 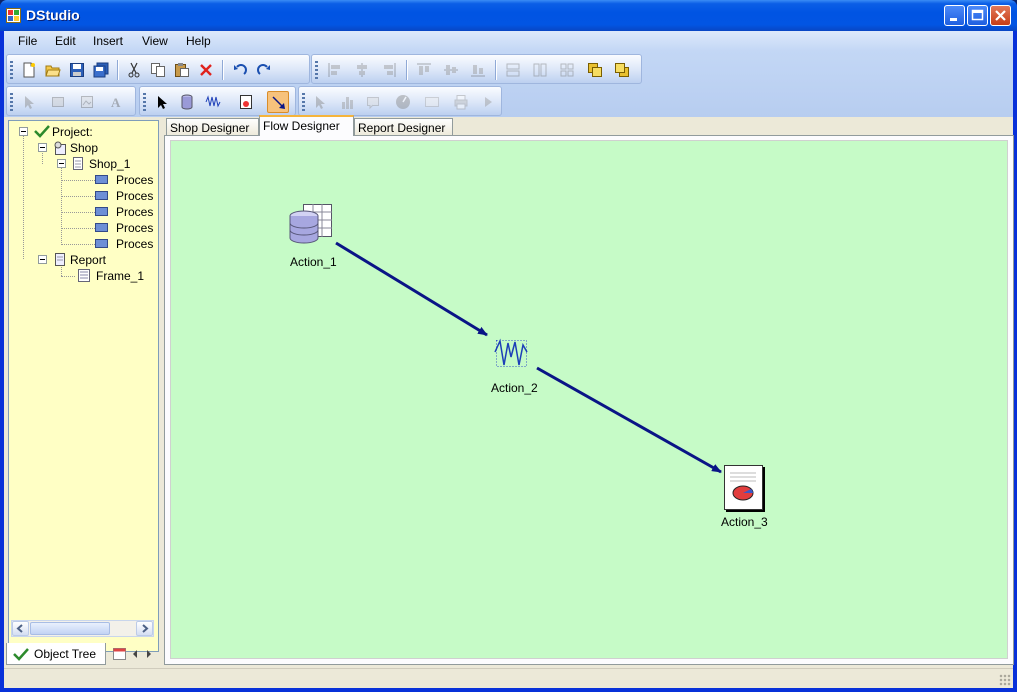 I want to click on same-height-button, so click(x=540, y=70).